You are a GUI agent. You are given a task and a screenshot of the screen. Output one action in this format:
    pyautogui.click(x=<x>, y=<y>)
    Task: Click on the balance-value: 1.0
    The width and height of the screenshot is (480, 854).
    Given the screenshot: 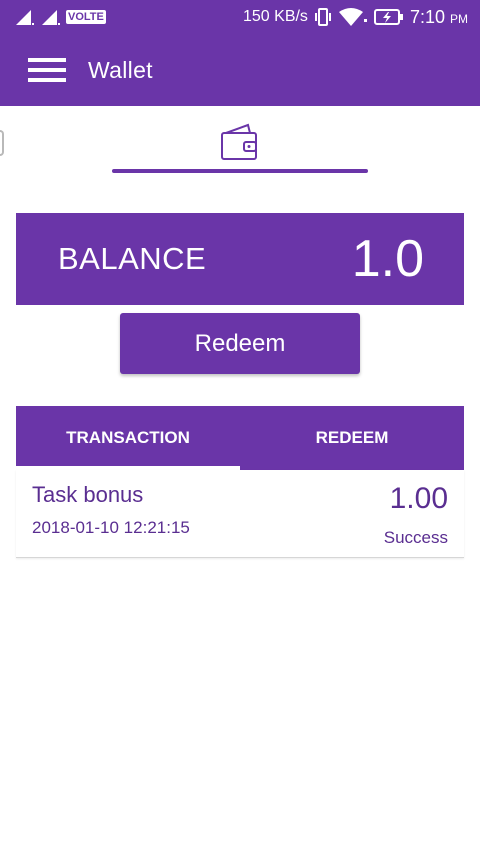 What is the action you would take?
    pyautogui.click(x=387, y=259)
    